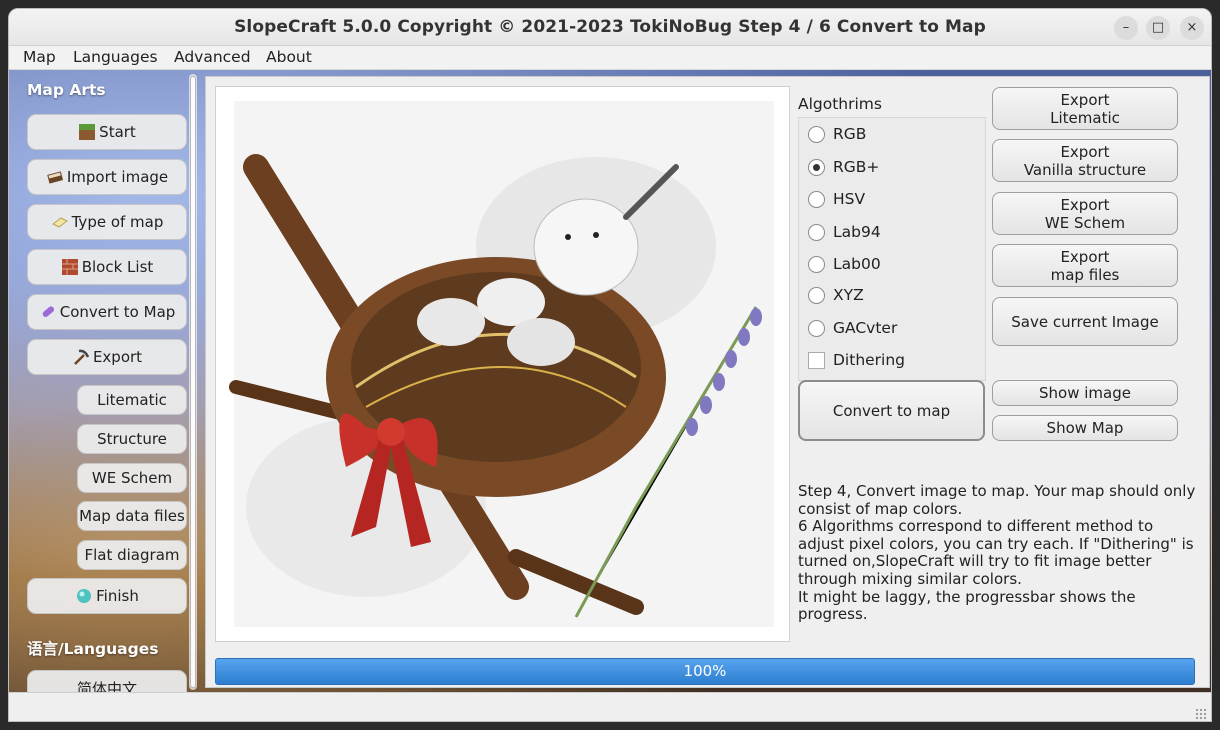 The image size is (1220, 730). I want to click on export-litematic-button: Export Litematic, so click(1085, 108).